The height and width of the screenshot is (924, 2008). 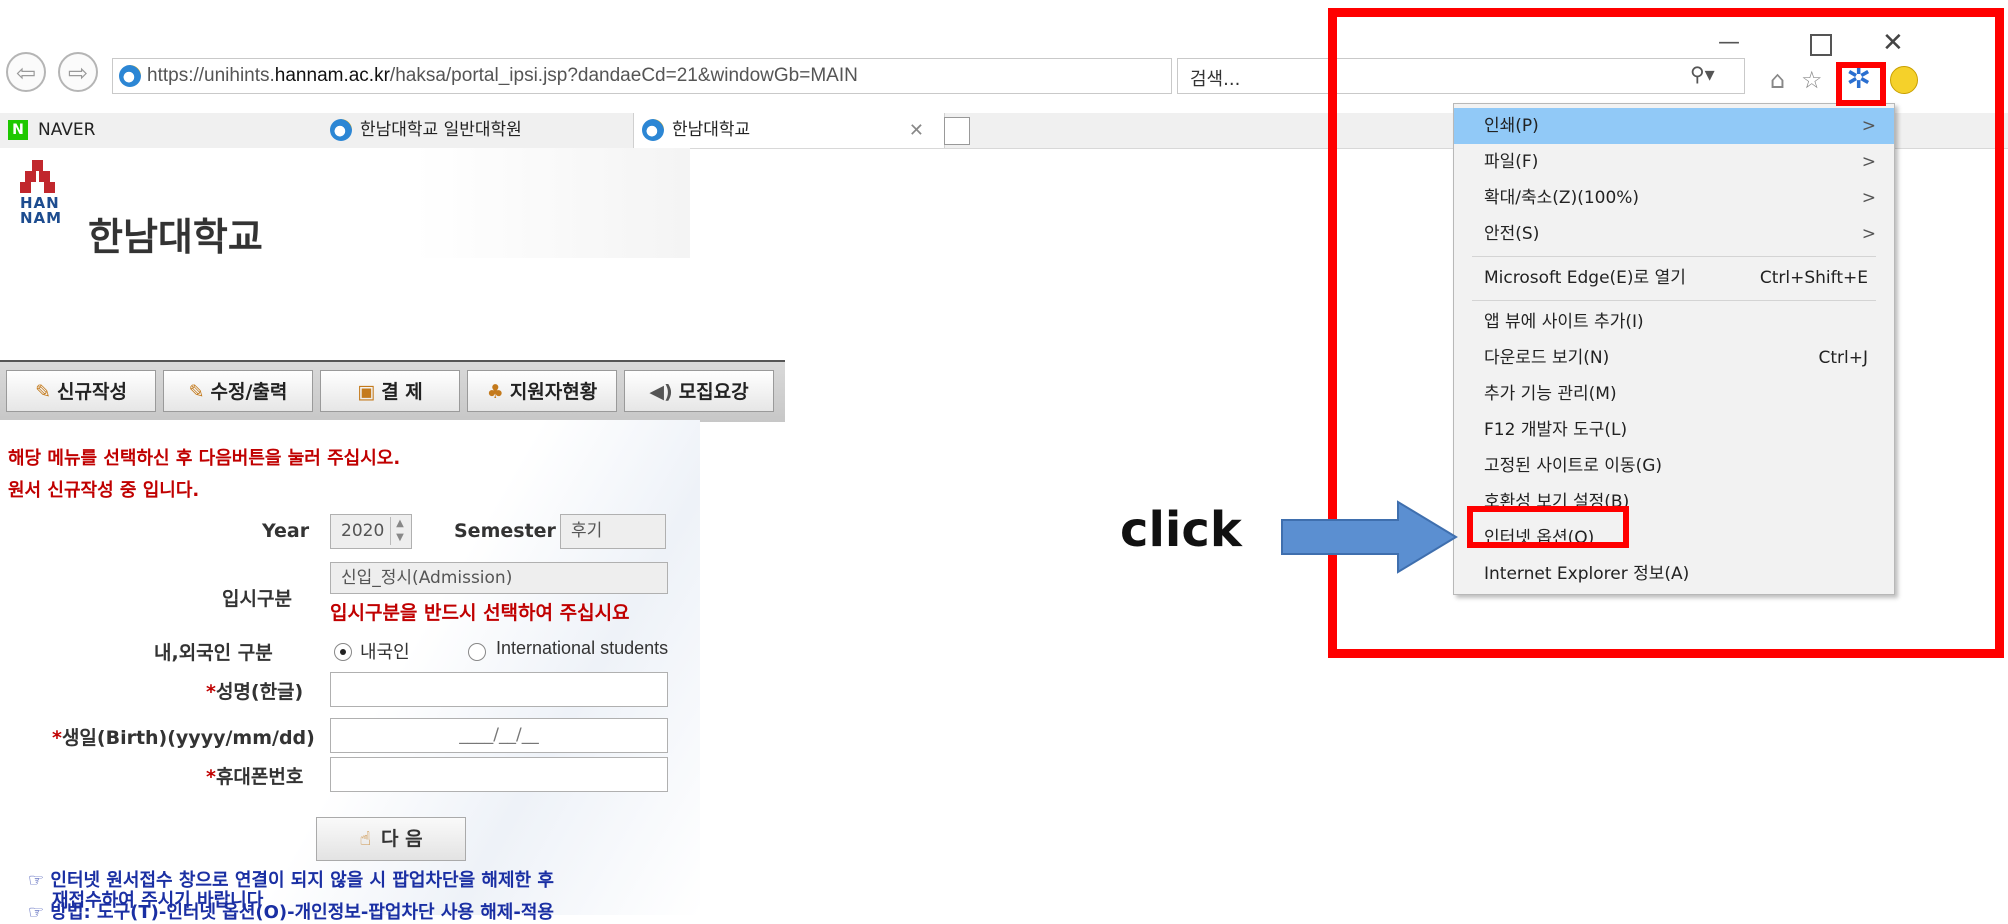 I want to click on payment-button: ▣ 결 제, so click(x=390, y=391).